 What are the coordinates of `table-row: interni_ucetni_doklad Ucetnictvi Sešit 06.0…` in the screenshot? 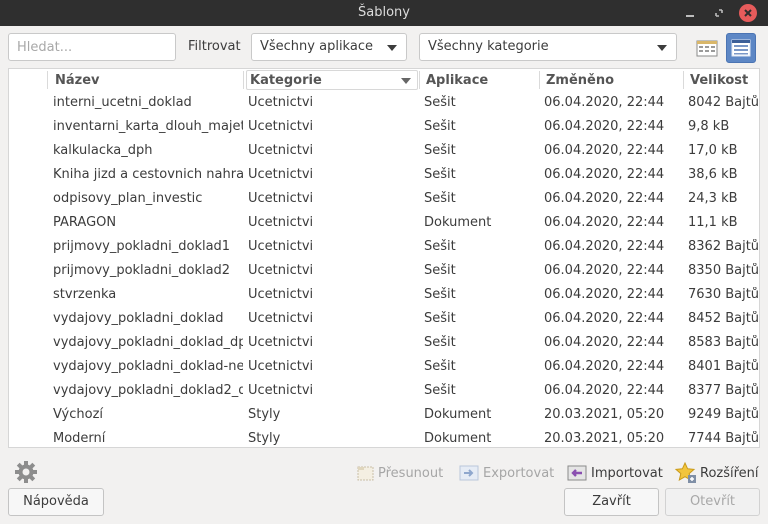 It's located at (384, 103).